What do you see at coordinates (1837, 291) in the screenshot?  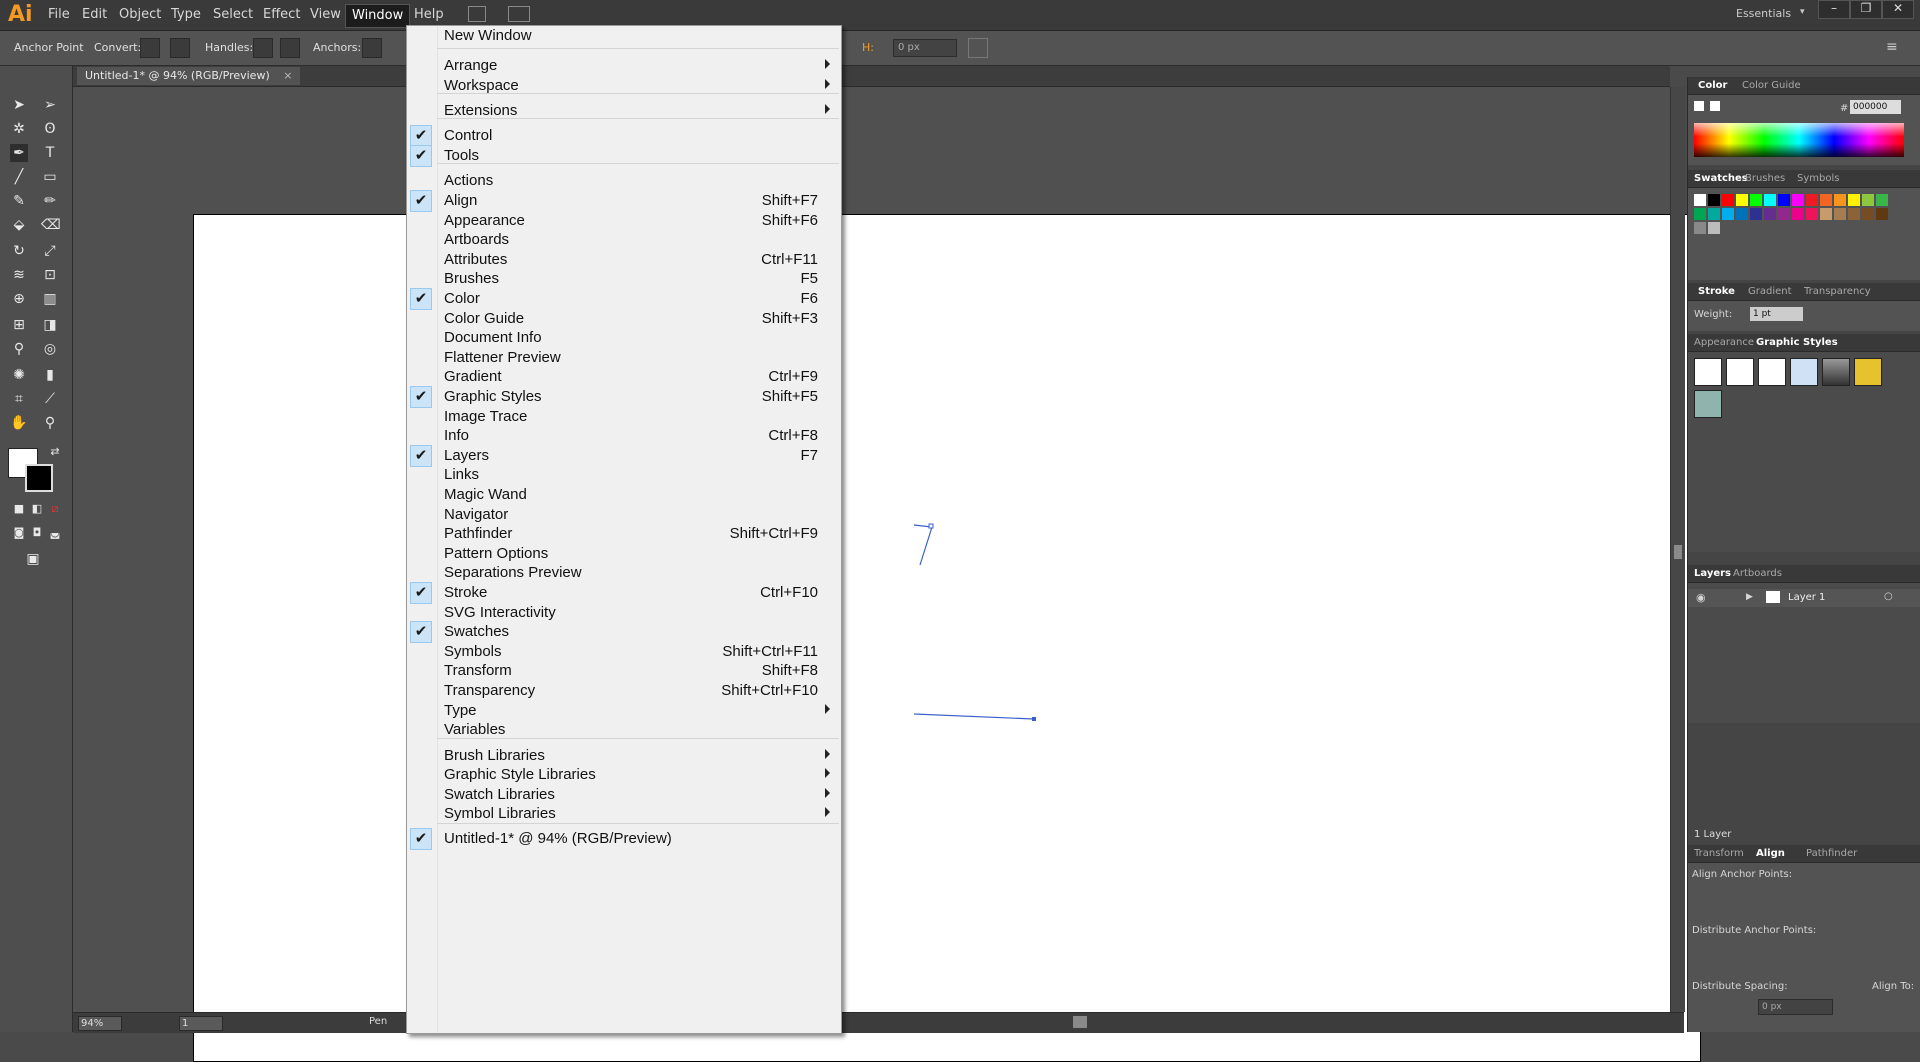 I see `tab-transparency: Transparency` at bounding box center [1837, 291].